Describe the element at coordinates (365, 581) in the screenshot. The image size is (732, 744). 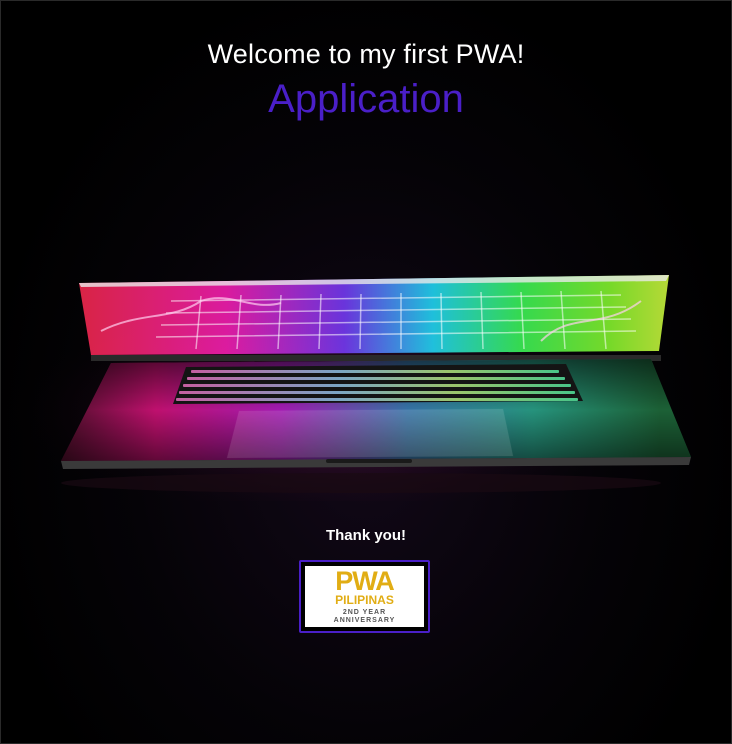
I see `badge-logo-text: PWA` at that location.